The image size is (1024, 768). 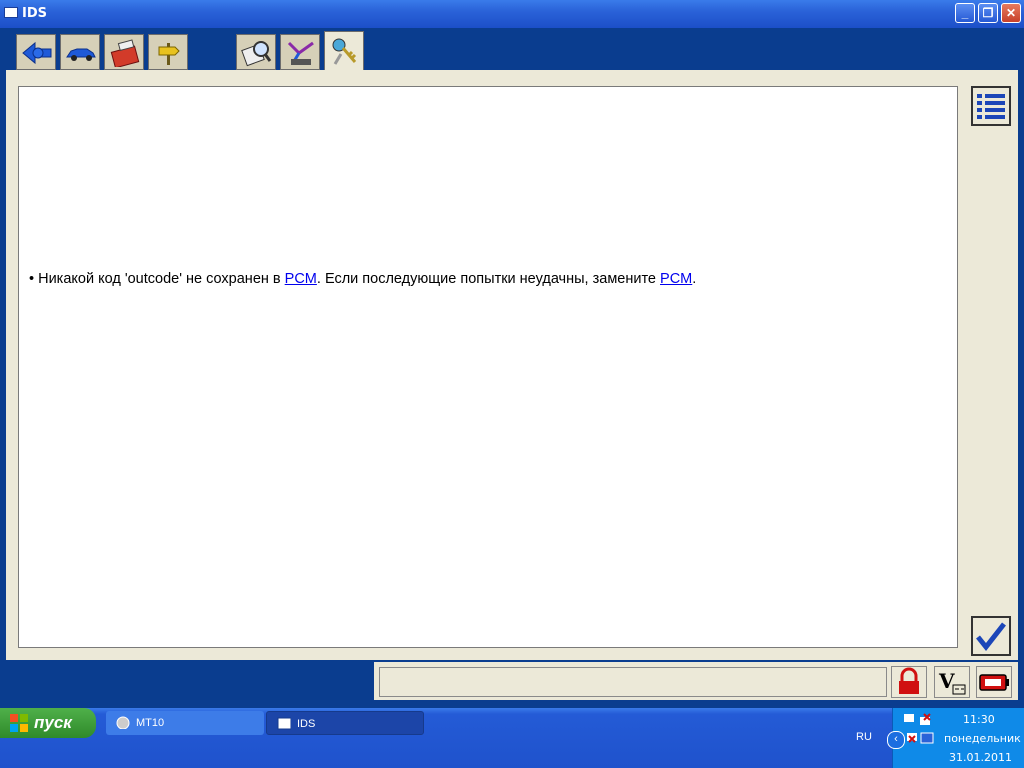 I want to click on arrow-back-icon, so click(x=37, y=53).